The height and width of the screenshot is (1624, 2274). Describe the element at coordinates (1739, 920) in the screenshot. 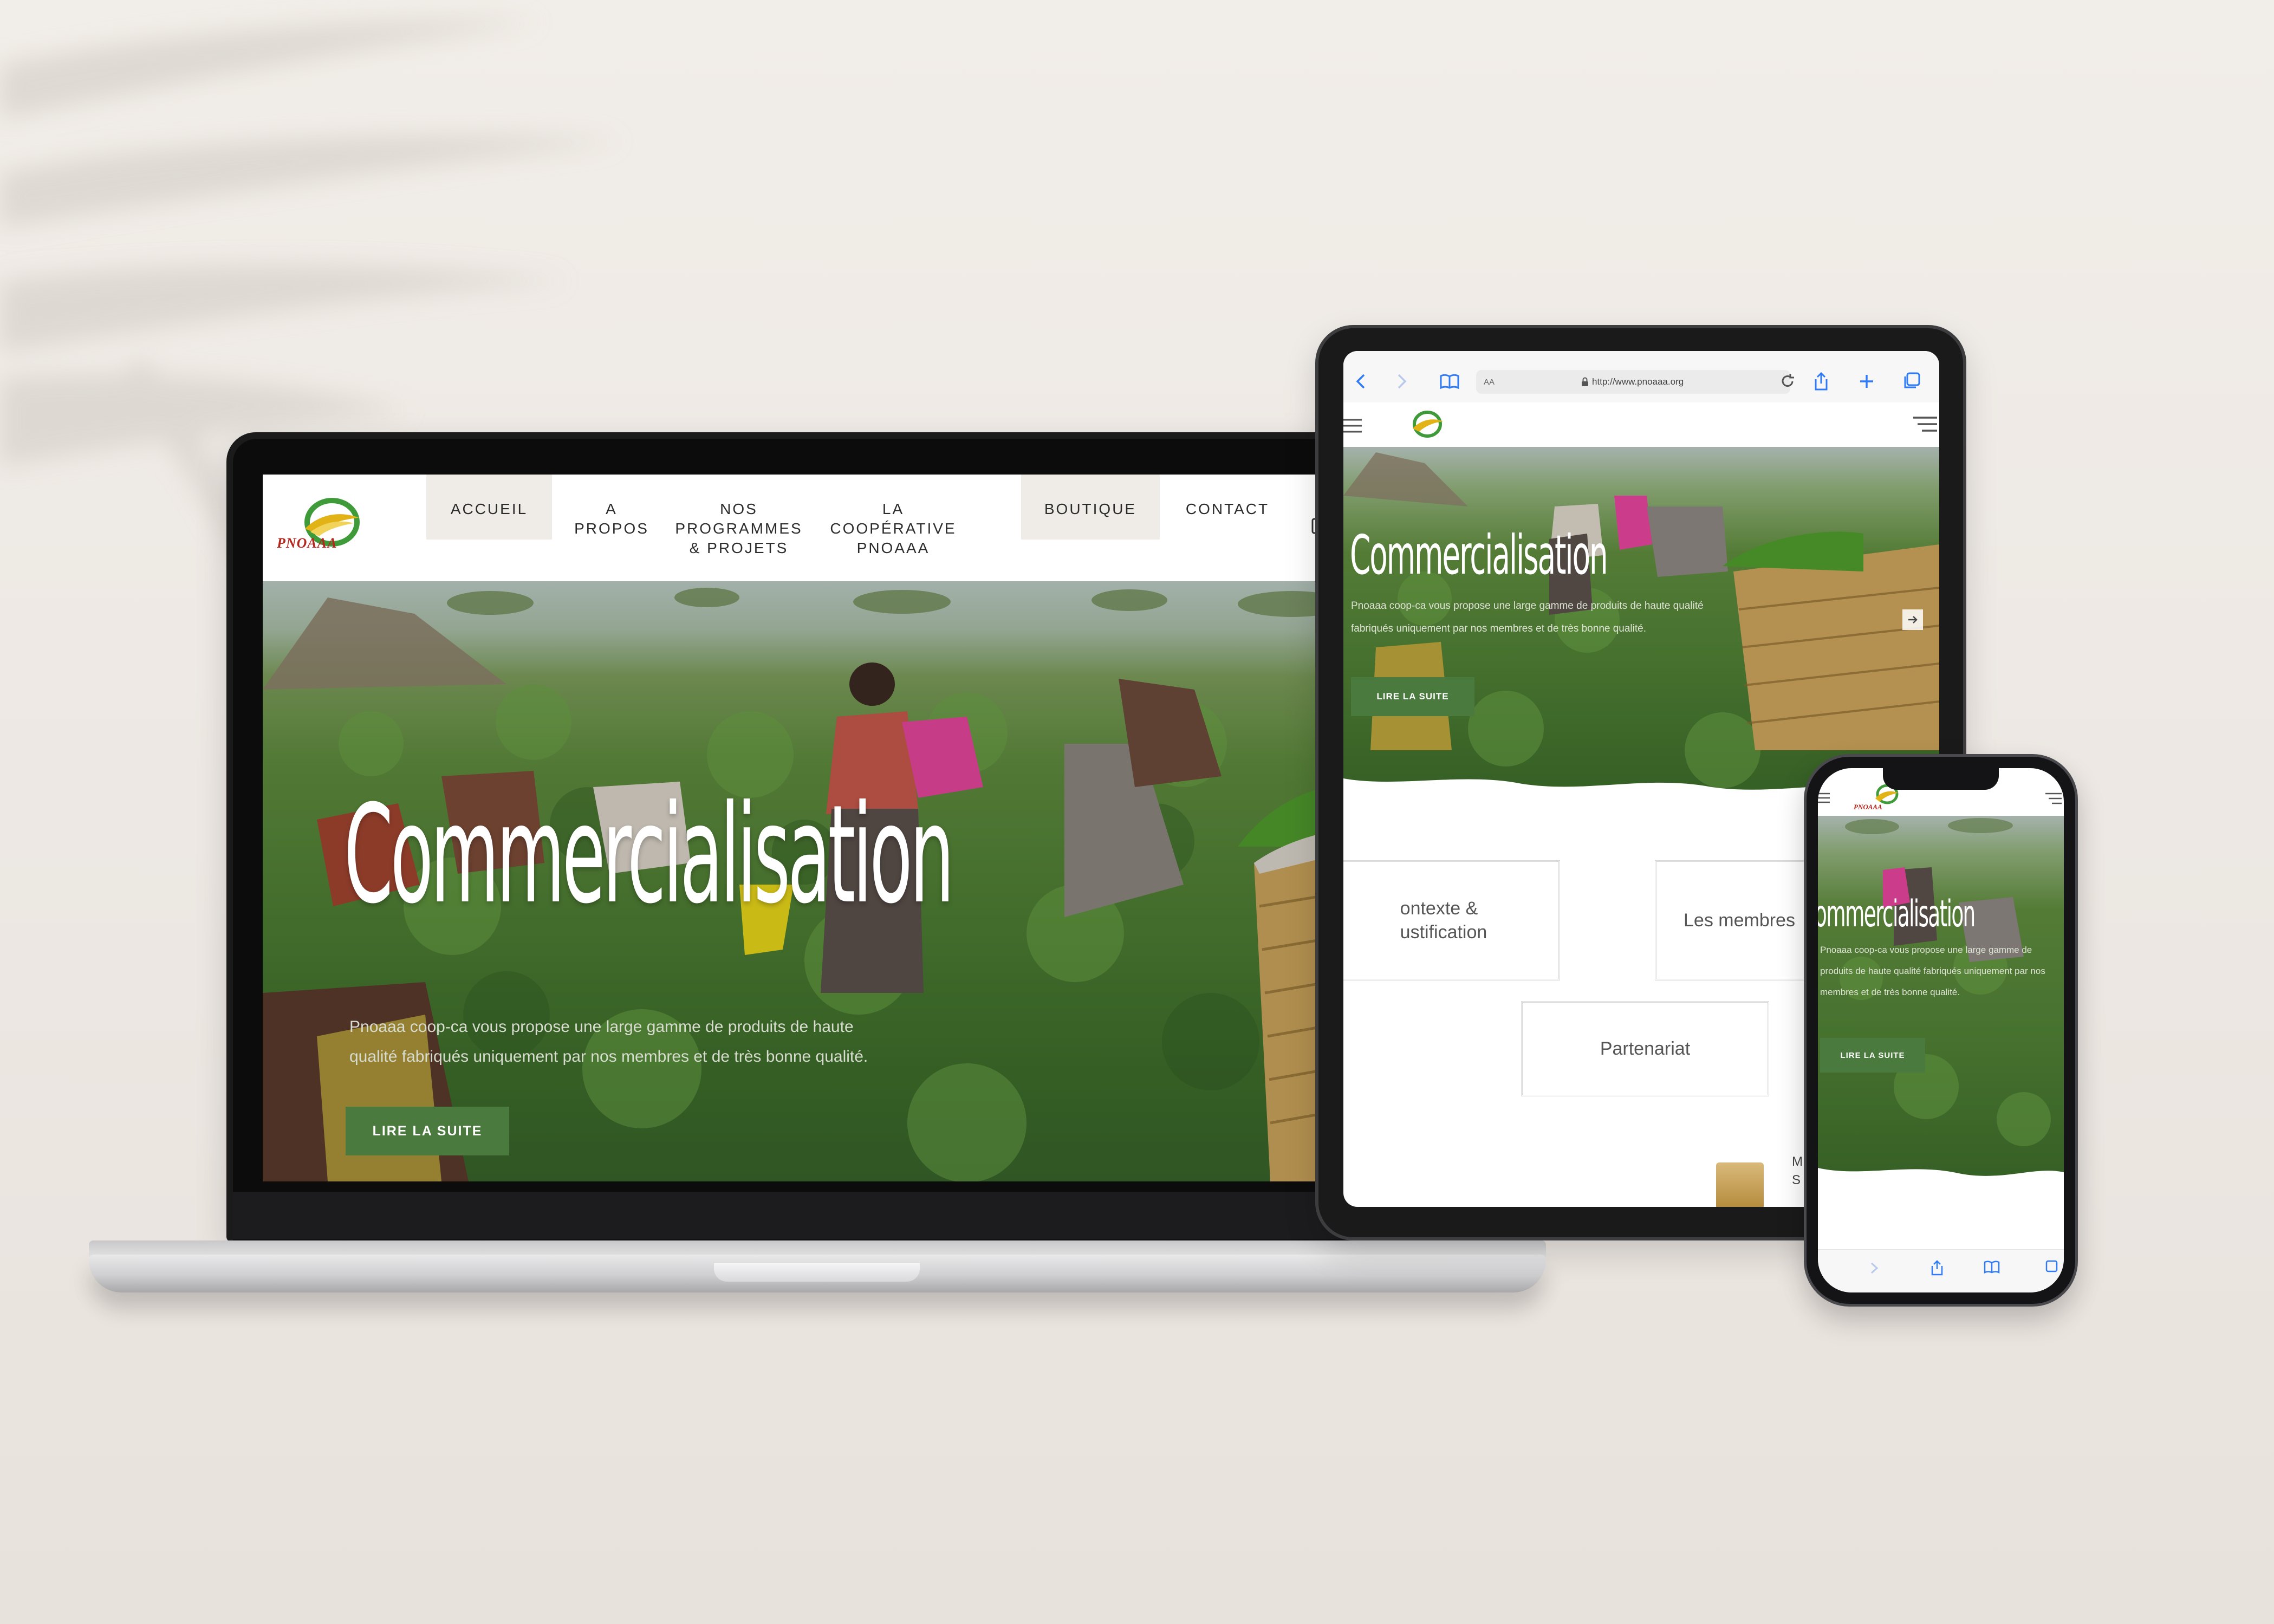

I see `card-label: Les membres` at that location.